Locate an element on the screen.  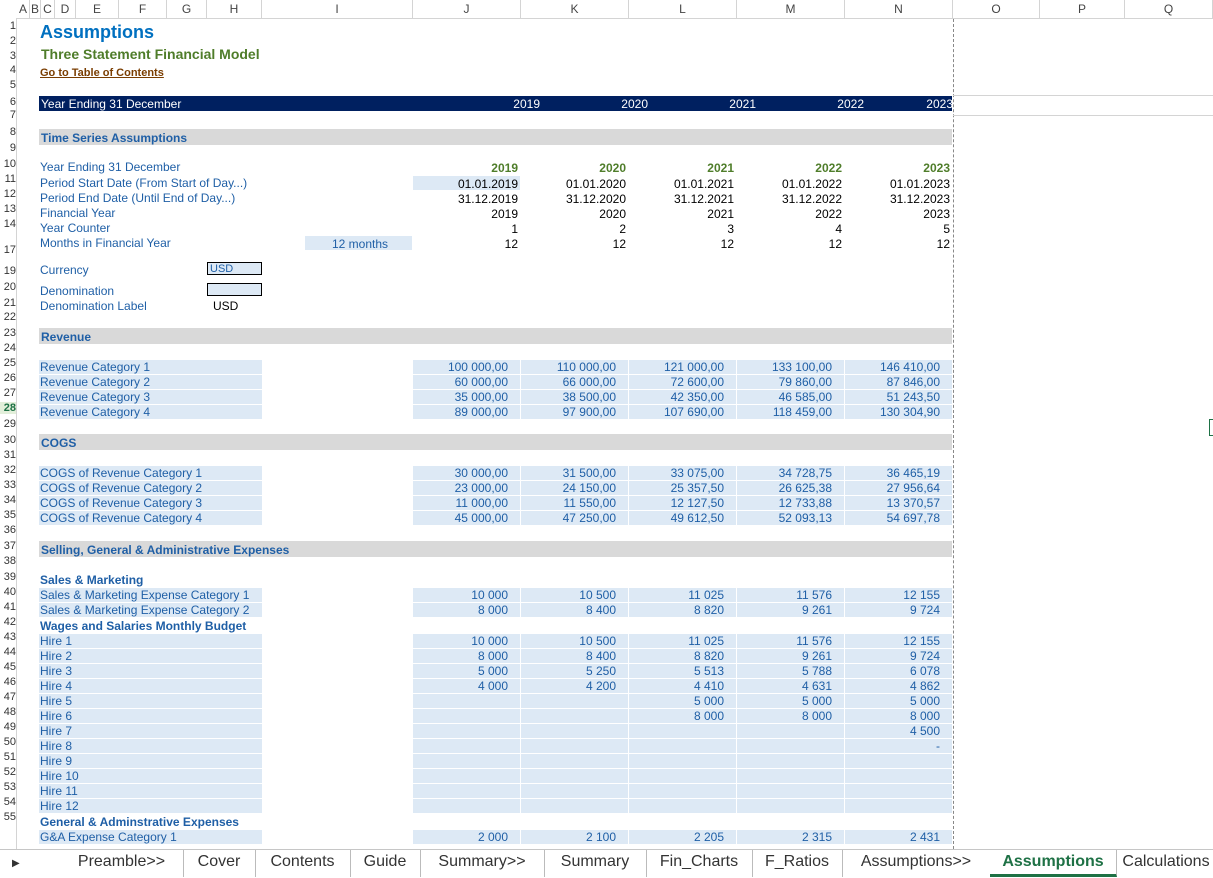
sheet-tab-assumptions: Assumptions is located at coordinates (1053, 863).